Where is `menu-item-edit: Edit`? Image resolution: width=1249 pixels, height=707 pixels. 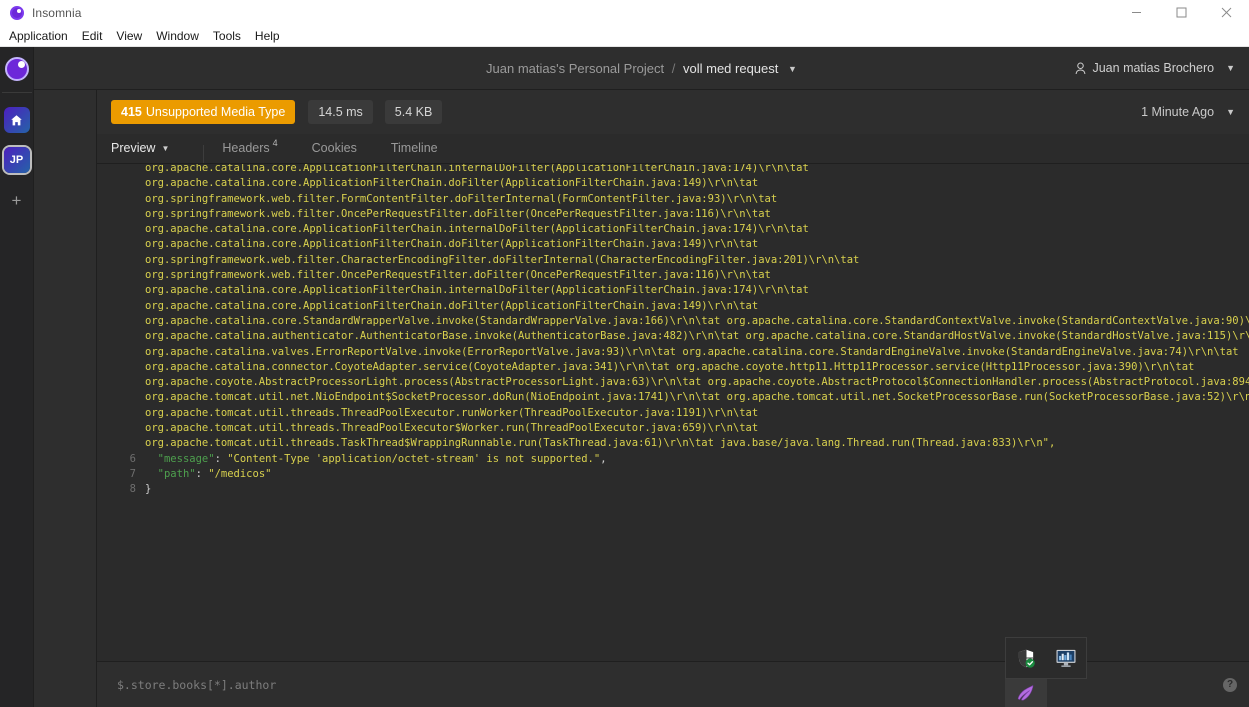 menu-item-edit: Edit is located at coordinates (92, 36).